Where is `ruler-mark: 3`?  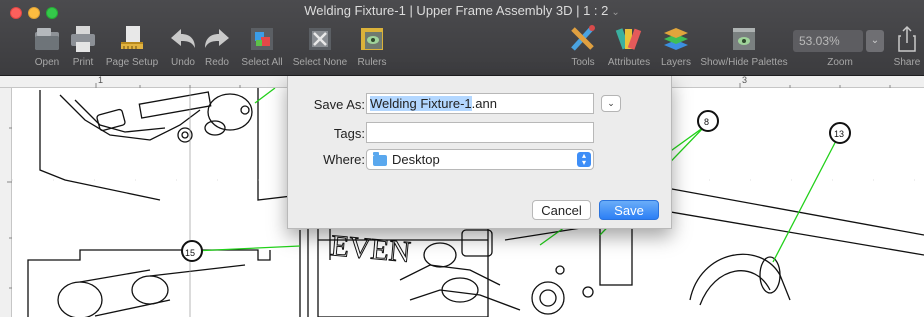 ruler-mark: 3 is located at coordinates (745, 80).